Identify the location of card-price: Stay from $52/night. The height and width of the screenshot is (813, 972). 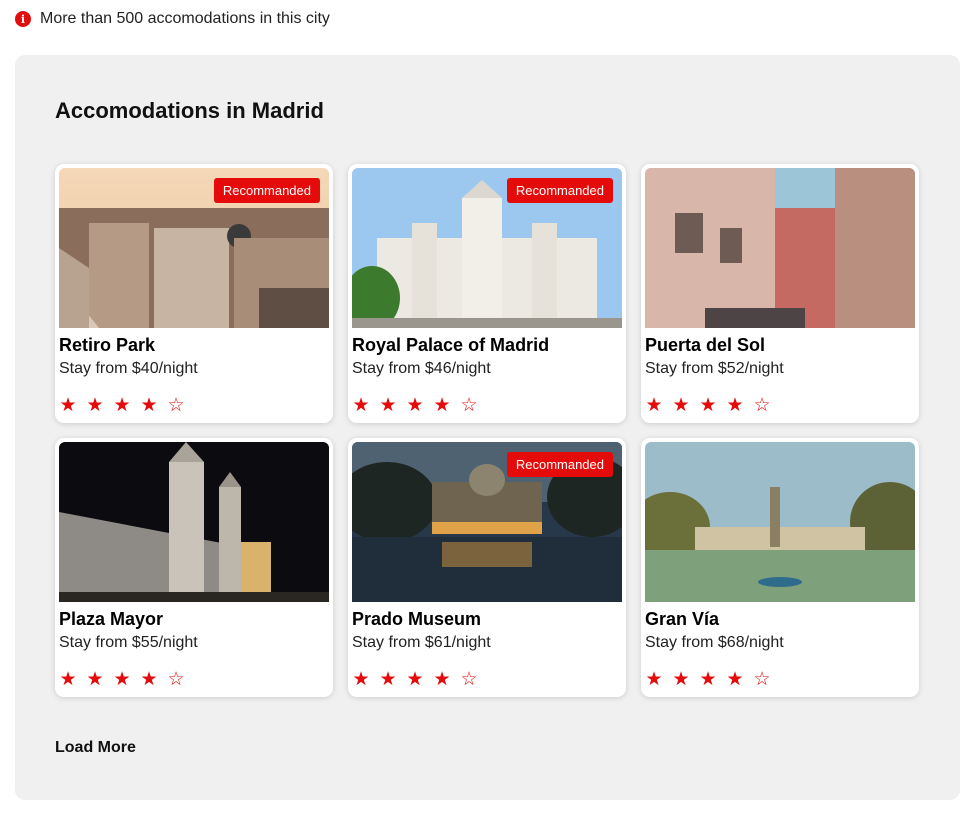
(714, 368).